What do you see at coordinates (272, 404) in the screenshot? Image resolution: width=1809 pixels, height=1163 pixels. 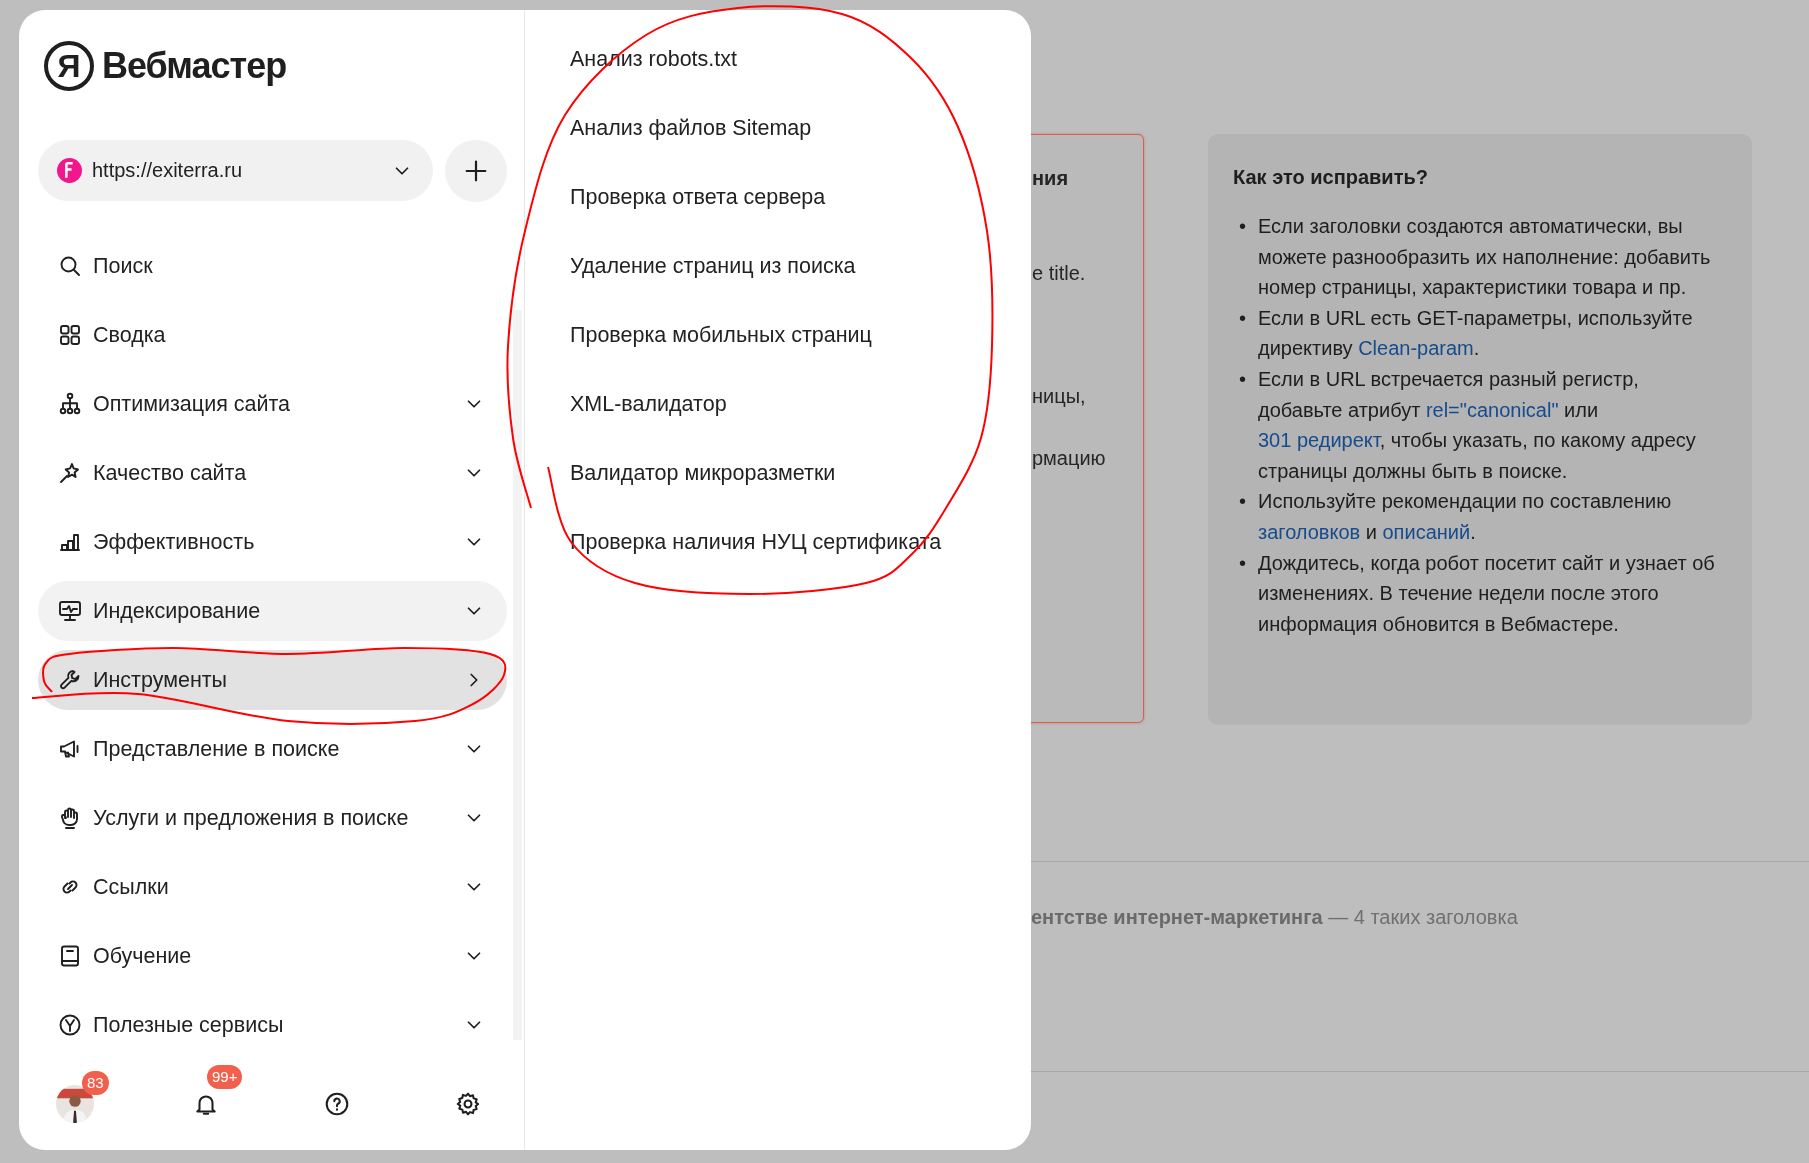 I see `nav-item: Оптимизация сайта` at bounding box center [272, 404].